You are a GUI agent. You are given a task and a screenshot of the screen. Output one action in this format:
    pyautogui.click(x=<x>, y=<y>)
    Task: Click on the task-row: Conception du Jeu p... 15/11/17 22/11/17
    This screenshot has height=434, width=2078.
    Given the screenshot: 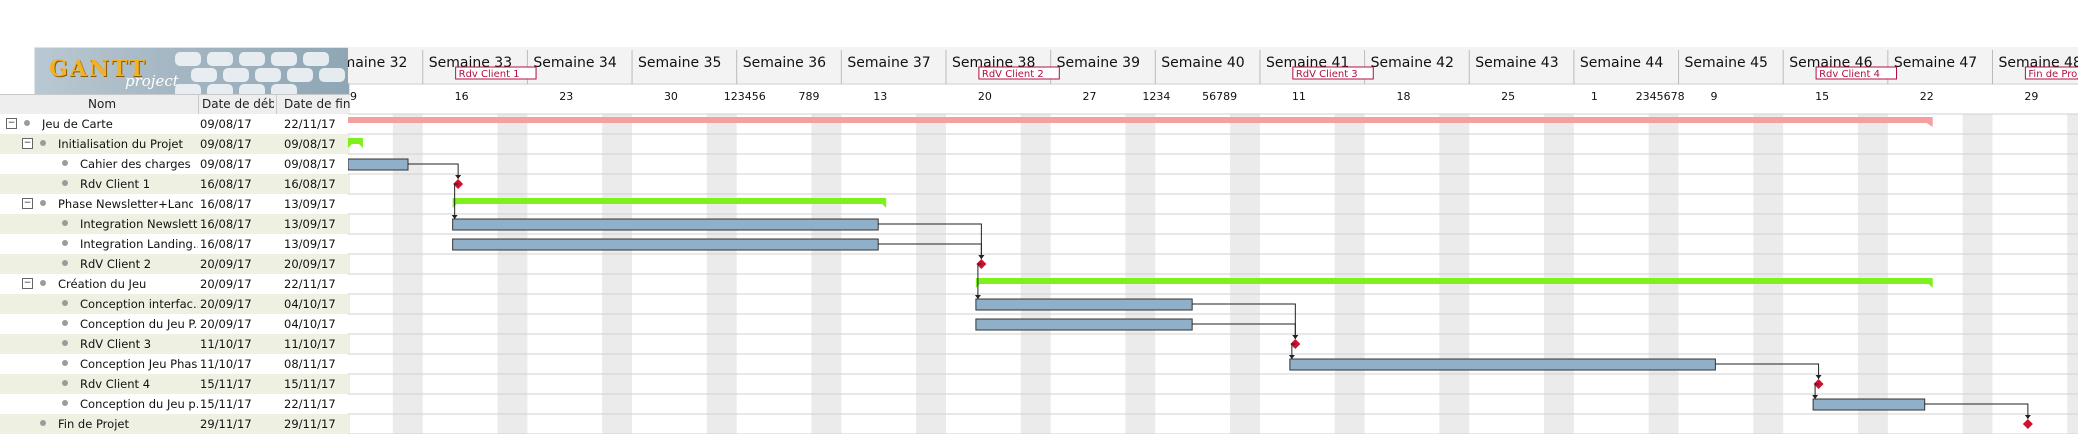 What is the action you would take?
    pyautogui.click(x=175, y=404)
    